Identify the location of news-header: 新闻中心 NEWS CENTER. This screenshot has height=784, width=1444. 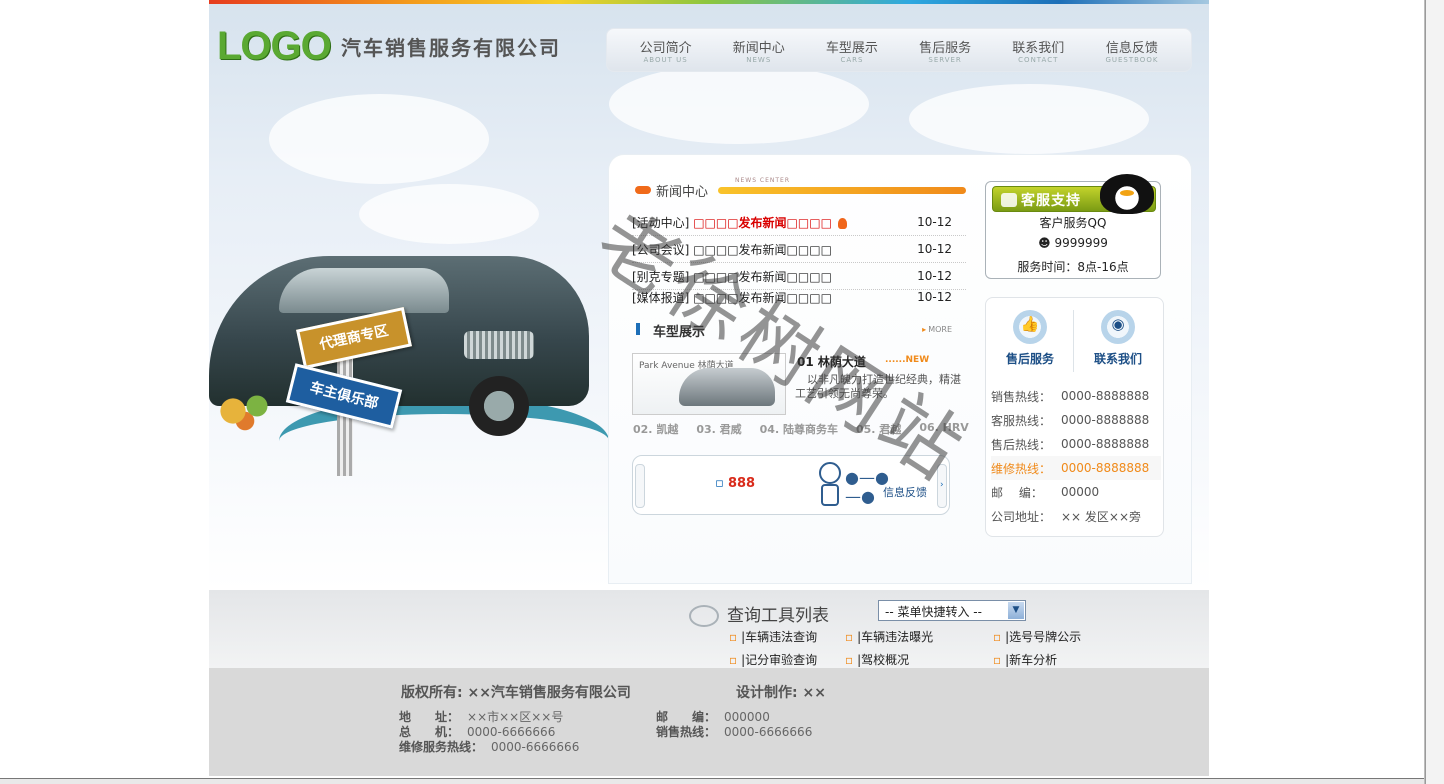
(799, 188).